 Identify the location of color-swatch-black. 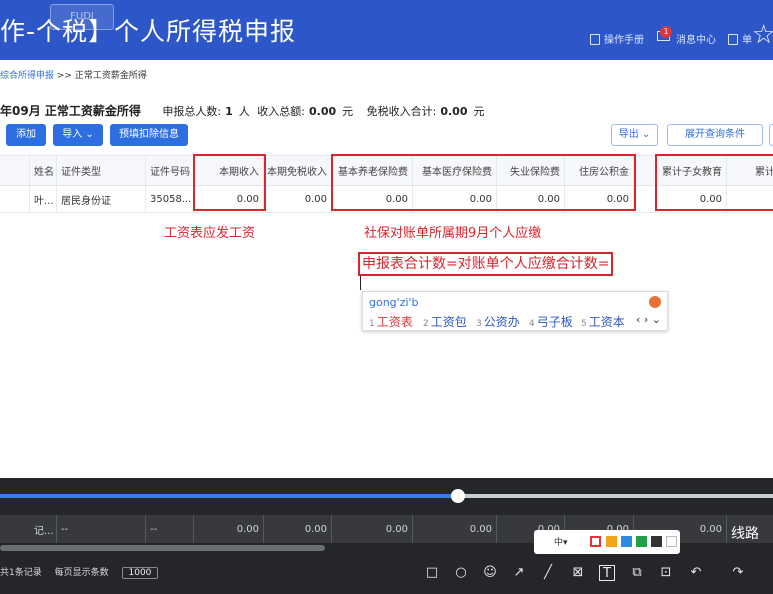
(656, 541).